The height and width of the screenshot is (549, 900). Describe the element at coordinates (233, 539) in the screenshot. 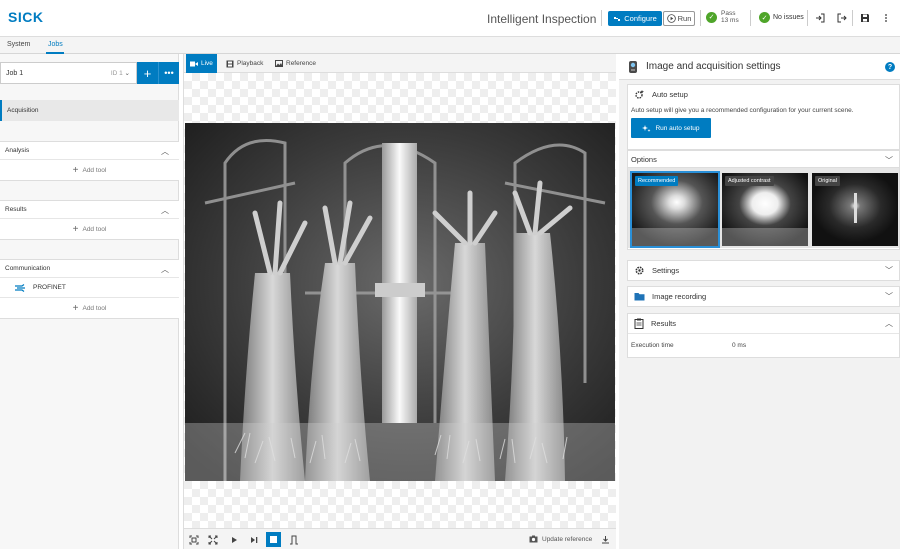

I see `play-icon` at that location.